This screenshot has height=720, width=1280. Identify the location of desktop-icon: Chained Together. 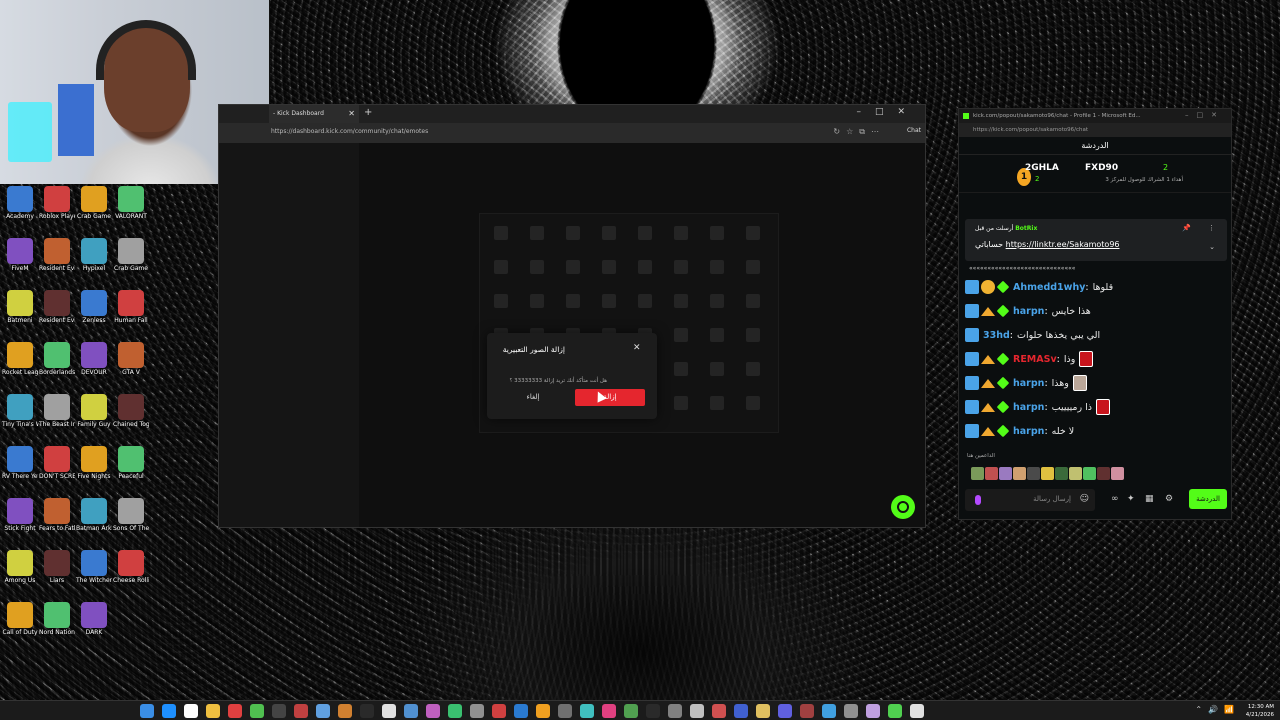
(131, 411).